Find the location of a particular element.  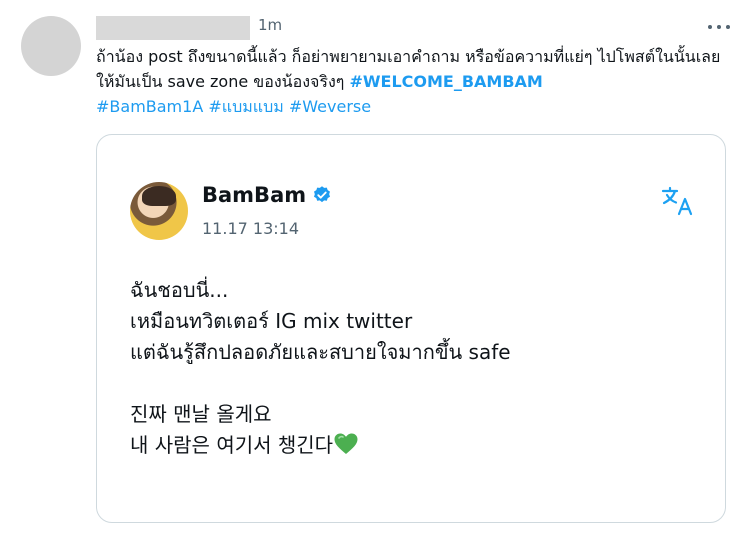

hashtag-welcome: #WELCOME_BAMBAM is located at coordinates (445, 81).